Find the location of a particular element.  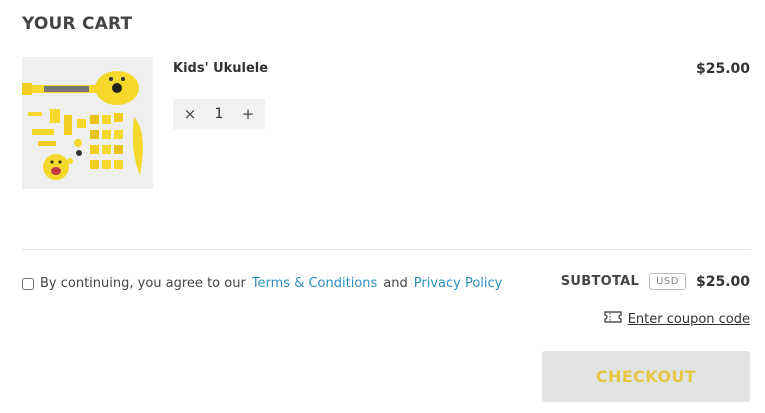

subtotal-row: SUBTOTAL USD $25.00 is located at coordinates (655, 281).